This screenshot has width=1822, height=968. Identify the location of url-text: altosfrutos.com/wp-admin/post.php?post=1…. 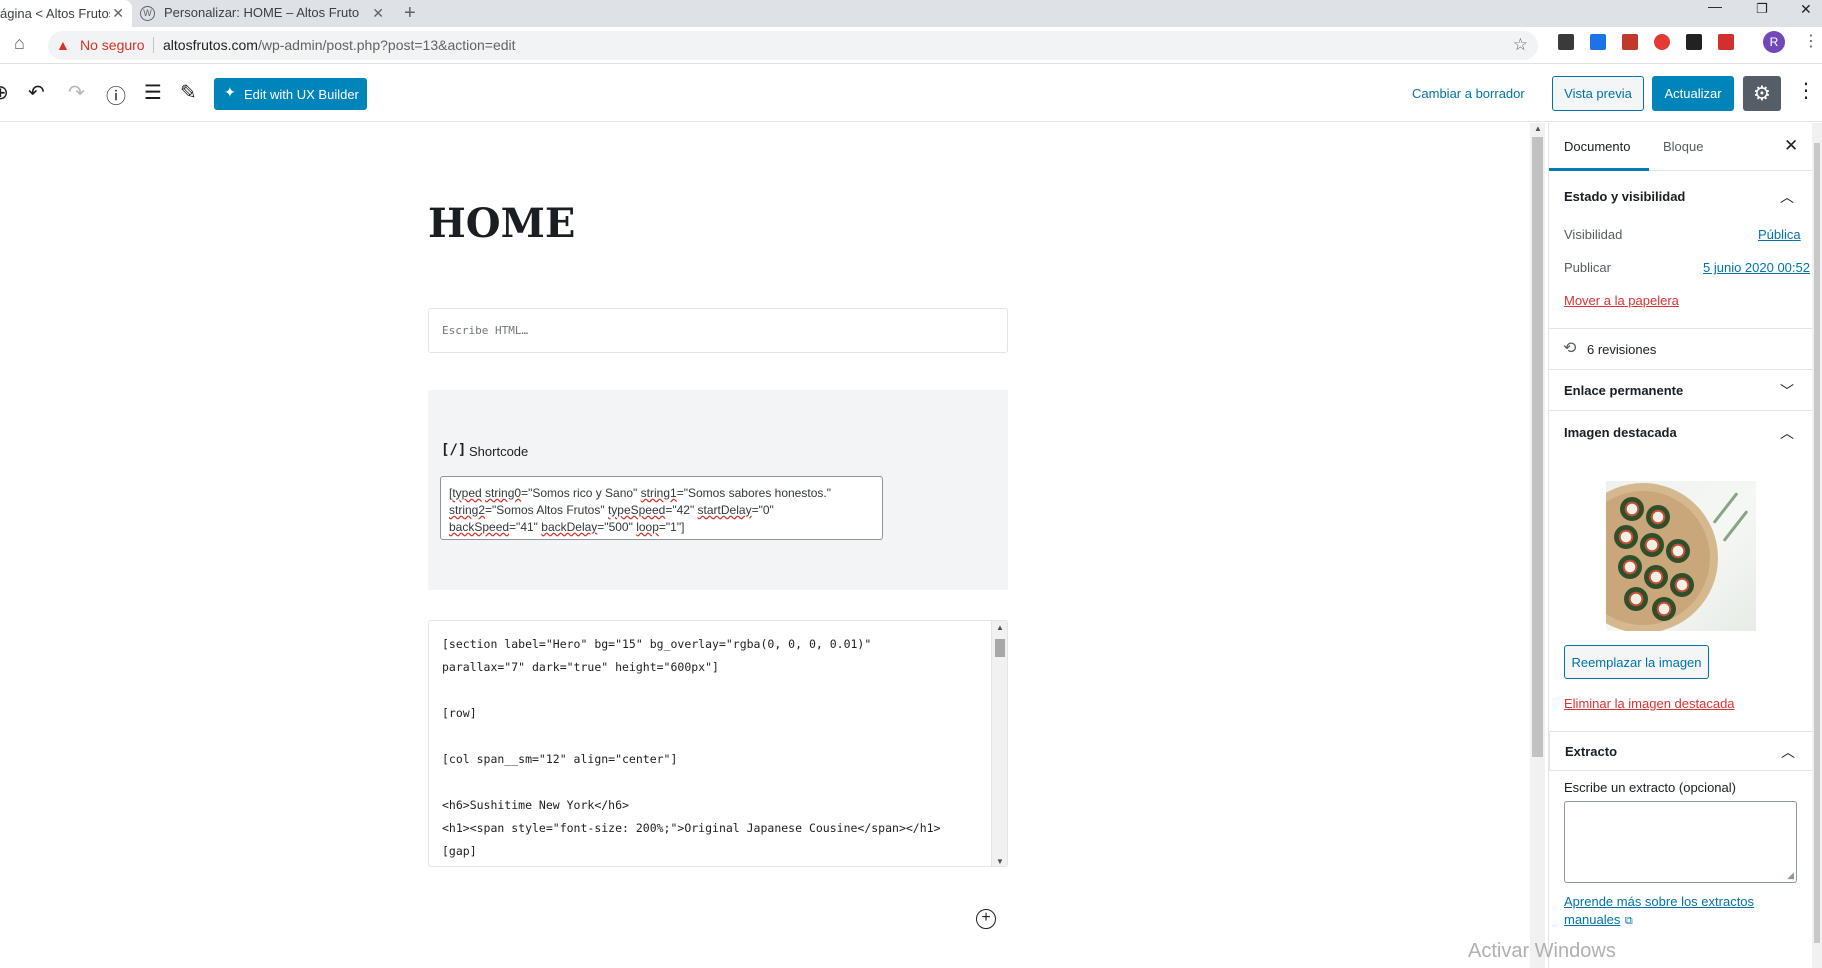
(339, 45).